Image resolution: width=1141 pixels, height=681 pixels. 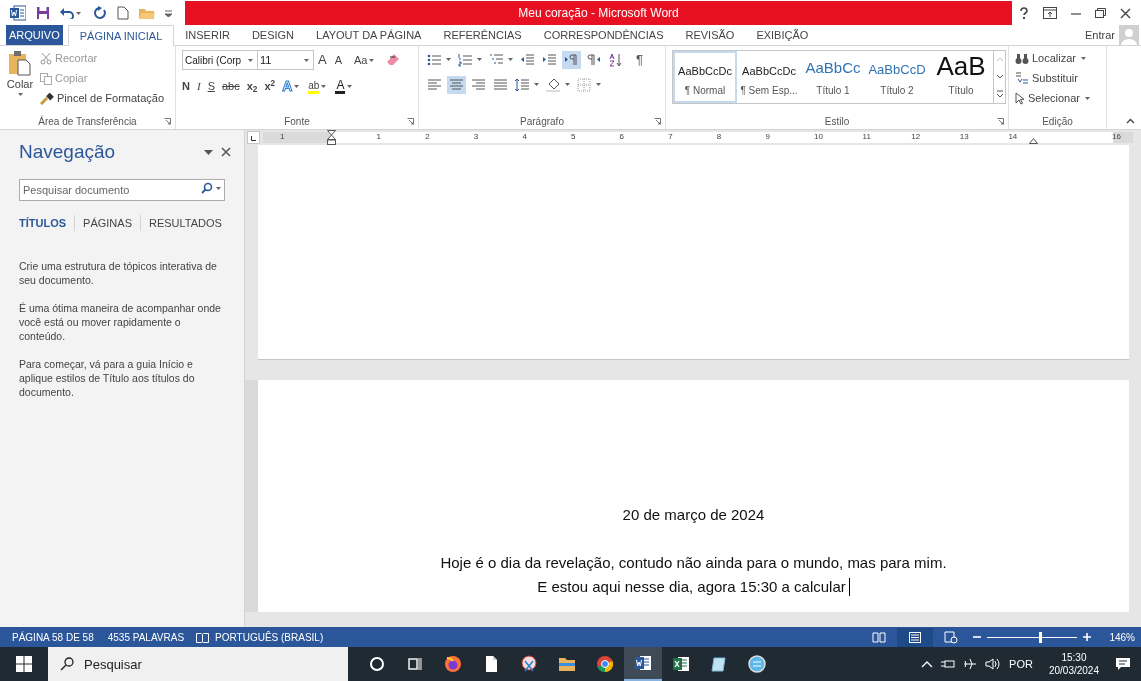 I want to click on cortana-circle-icon, so click(x=377, y=664).